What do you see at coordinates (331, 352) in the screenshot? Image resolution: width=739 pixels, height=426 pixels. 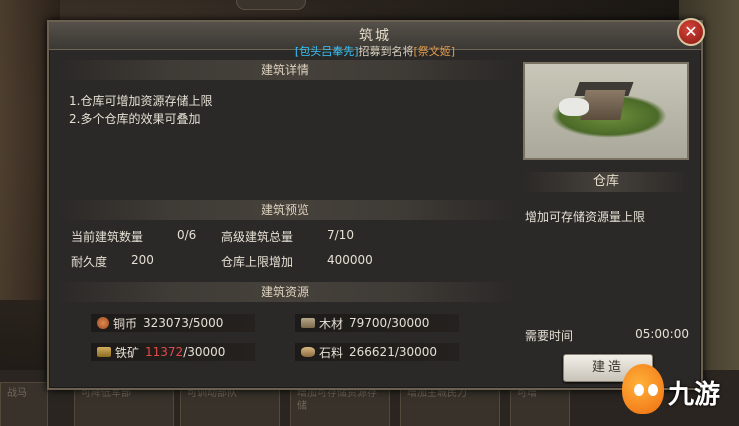 I see `stone-label: 石料` at bounding box center [331, 352].